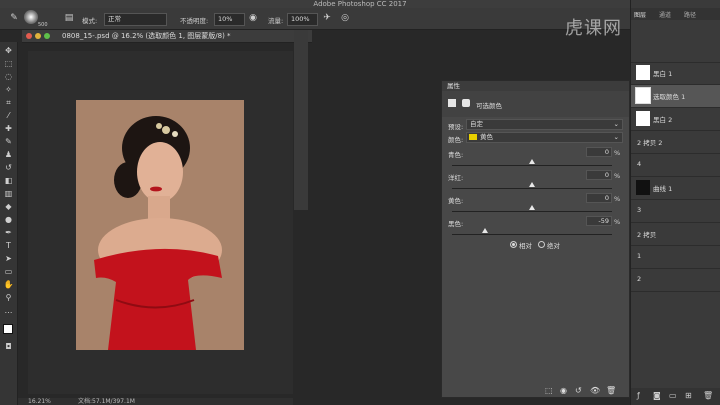 The height and width of the screenshot is (405, 720). Describe the element at coordinates (532, 211) in the screenshot. I see `yellow-slider-track` at that location.